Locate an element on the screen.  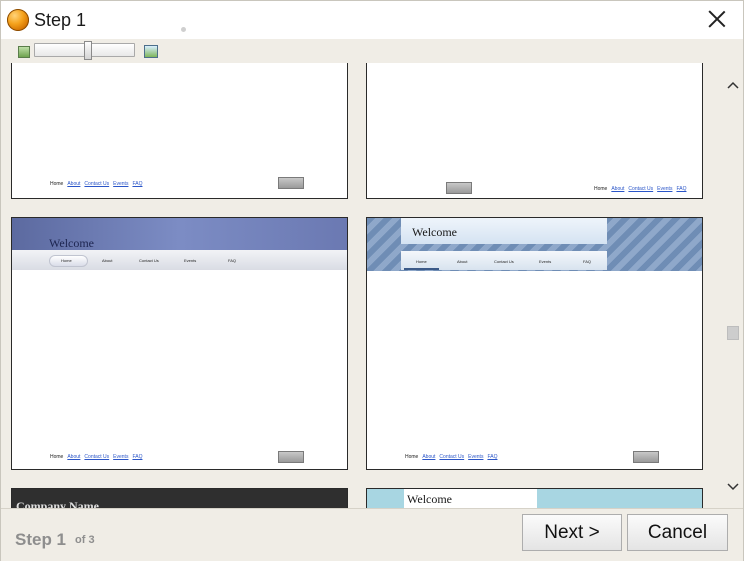
chevron-down-icon is located at coordinates (733, 485).